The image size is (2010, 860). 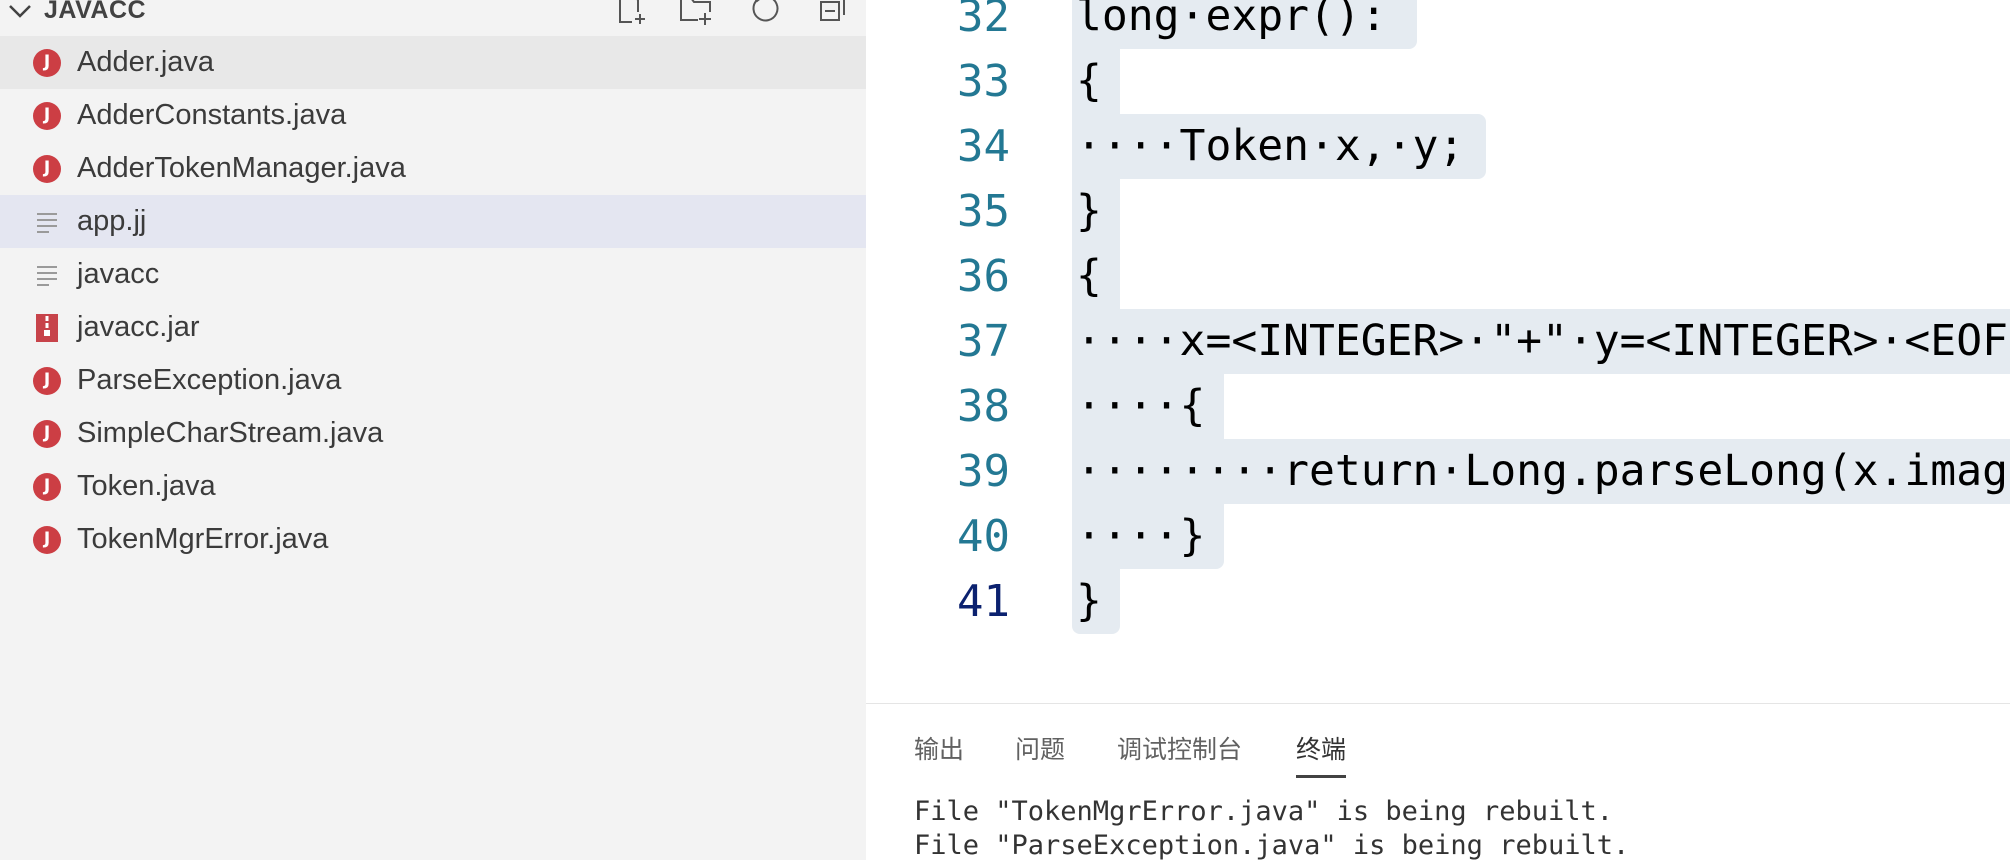 I want to click on line-number: 34, so click(x=983, y=146).